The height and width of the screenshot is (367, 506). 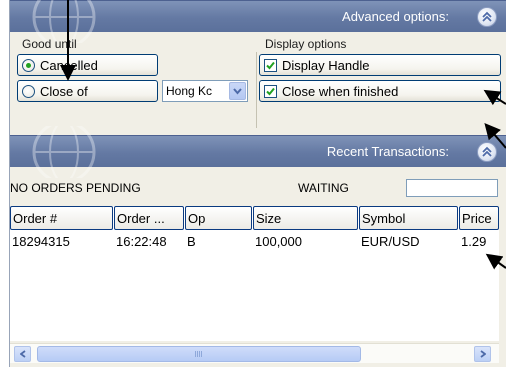 I want to click on good-until-close-of-radio: Close of, so click(x=87, y=91).